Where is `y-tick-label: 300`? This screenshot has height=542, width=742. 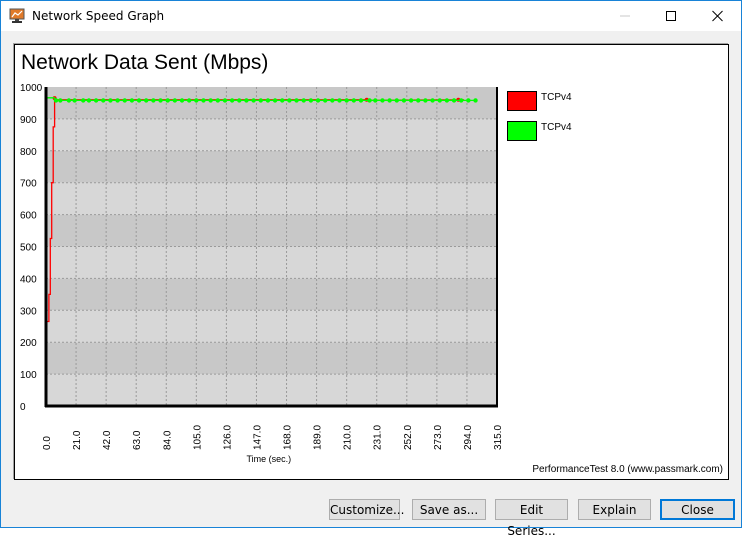
y-tick-label: 300 is located at coordinates (28, 311).